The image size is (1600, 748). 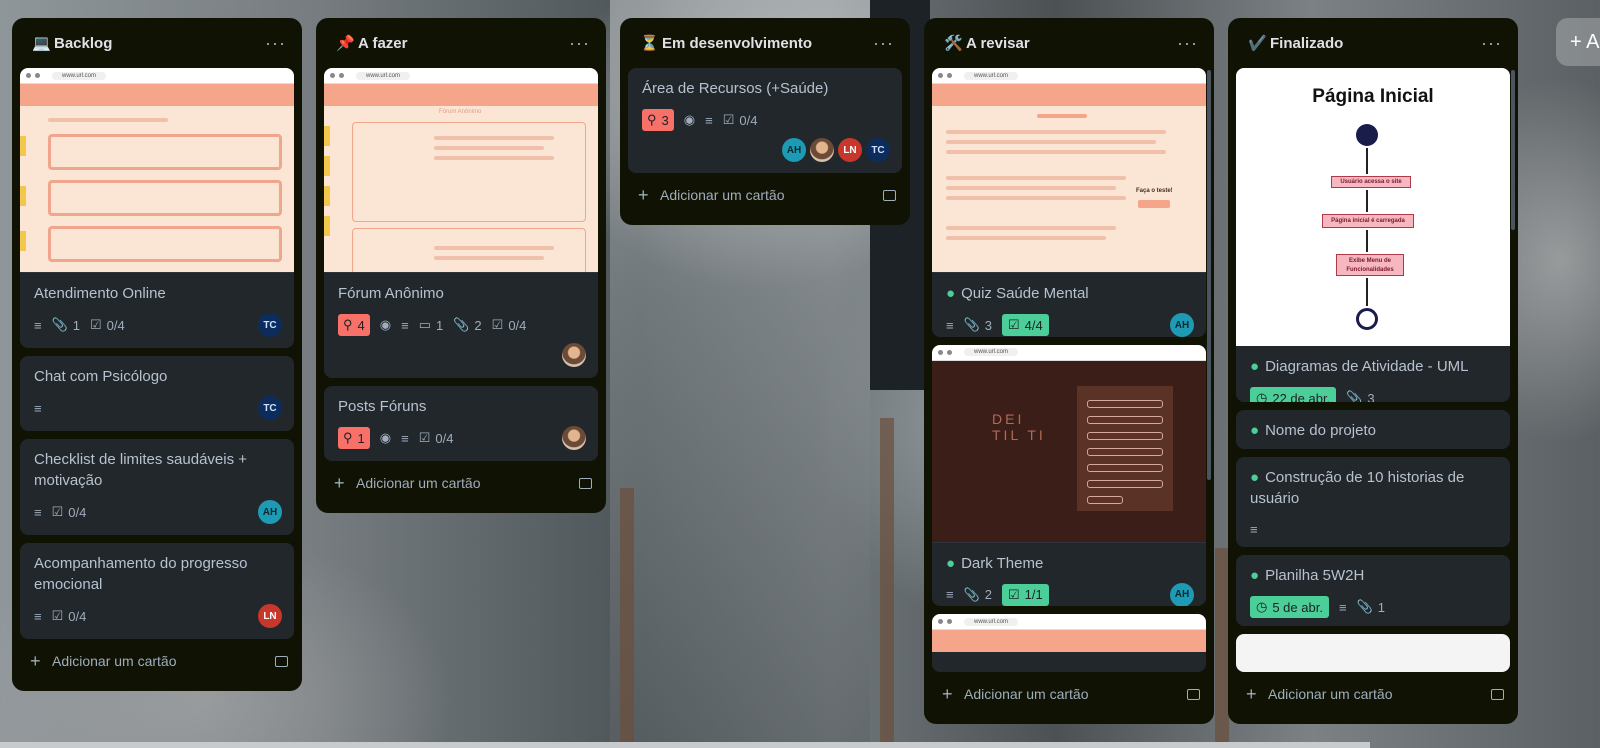 I want to click on hourglass-emoji-icon: ⏳, so click(x=649, y=43).